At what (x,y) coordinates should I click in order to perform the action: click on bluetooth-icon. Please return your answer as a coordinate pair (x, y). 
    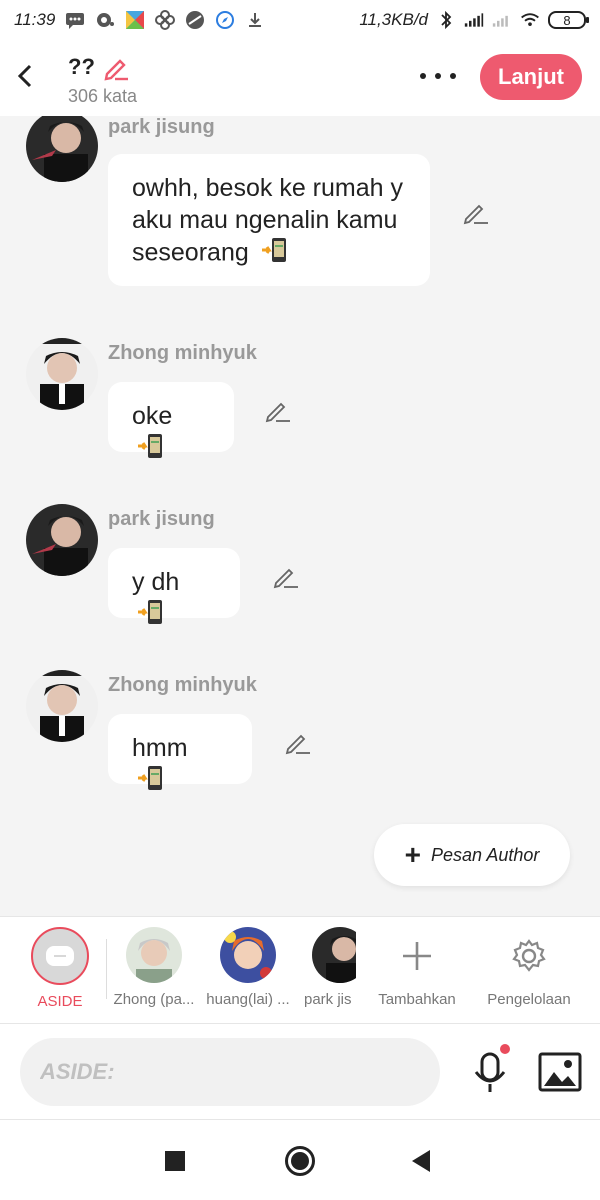
    Looking at the image, I should click on (446, 20).